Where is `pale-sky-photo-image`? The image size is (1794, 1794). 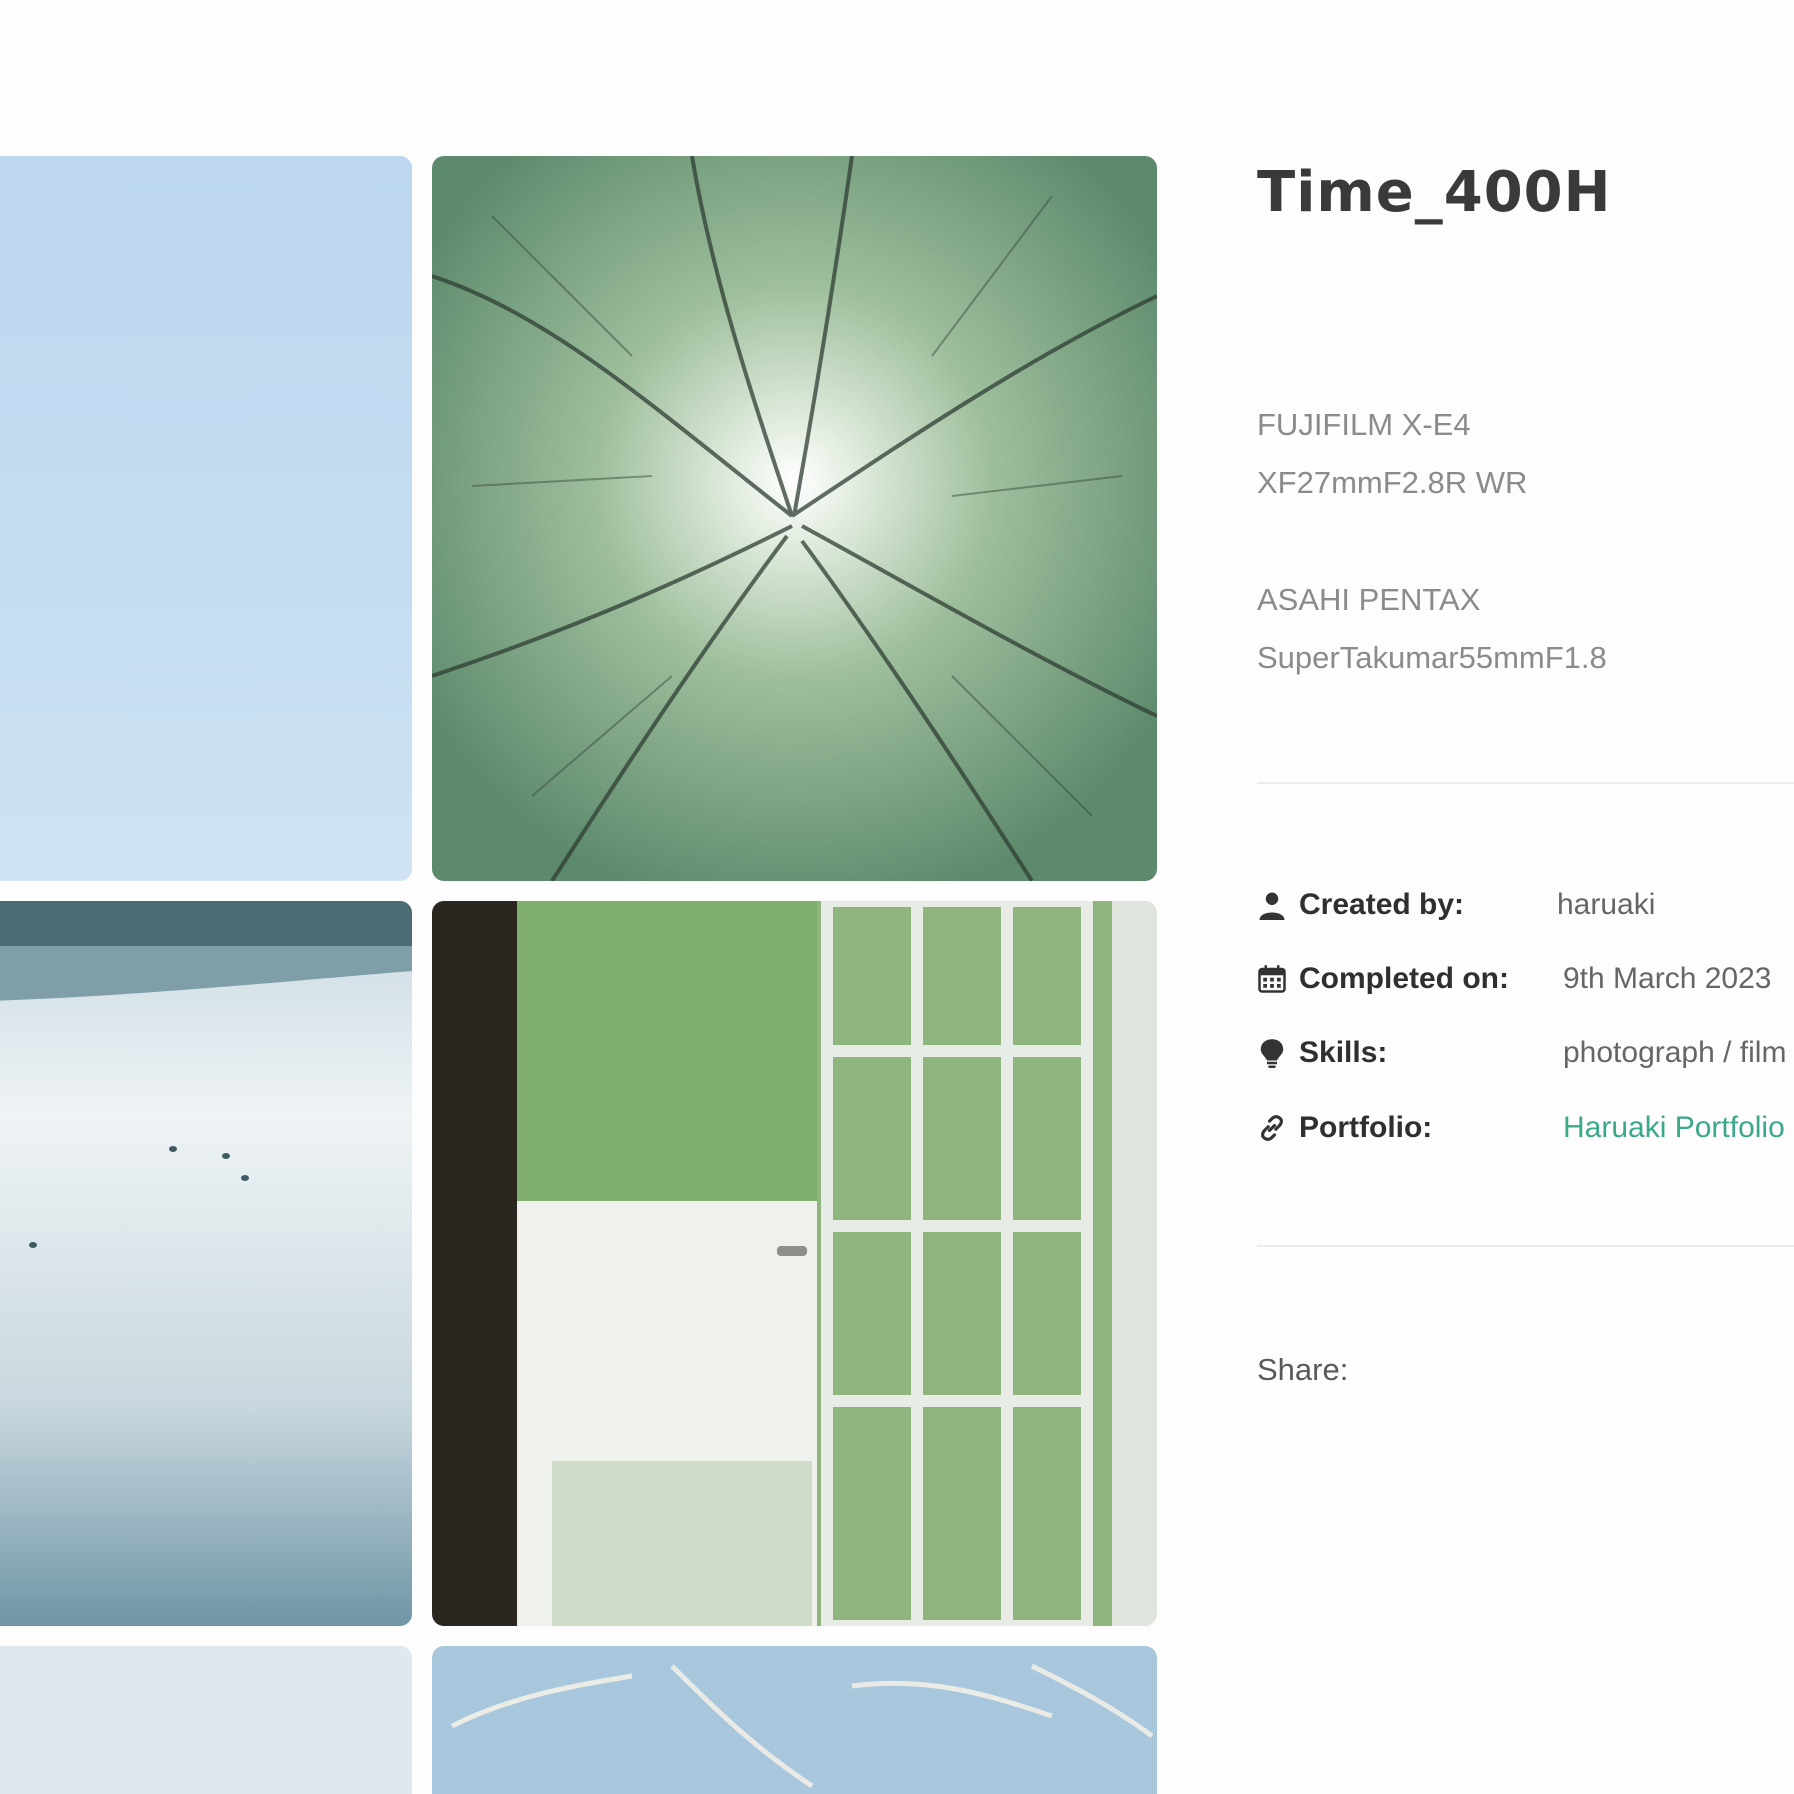 pale-sky-photo-image is located at coordinates (206, 1720).